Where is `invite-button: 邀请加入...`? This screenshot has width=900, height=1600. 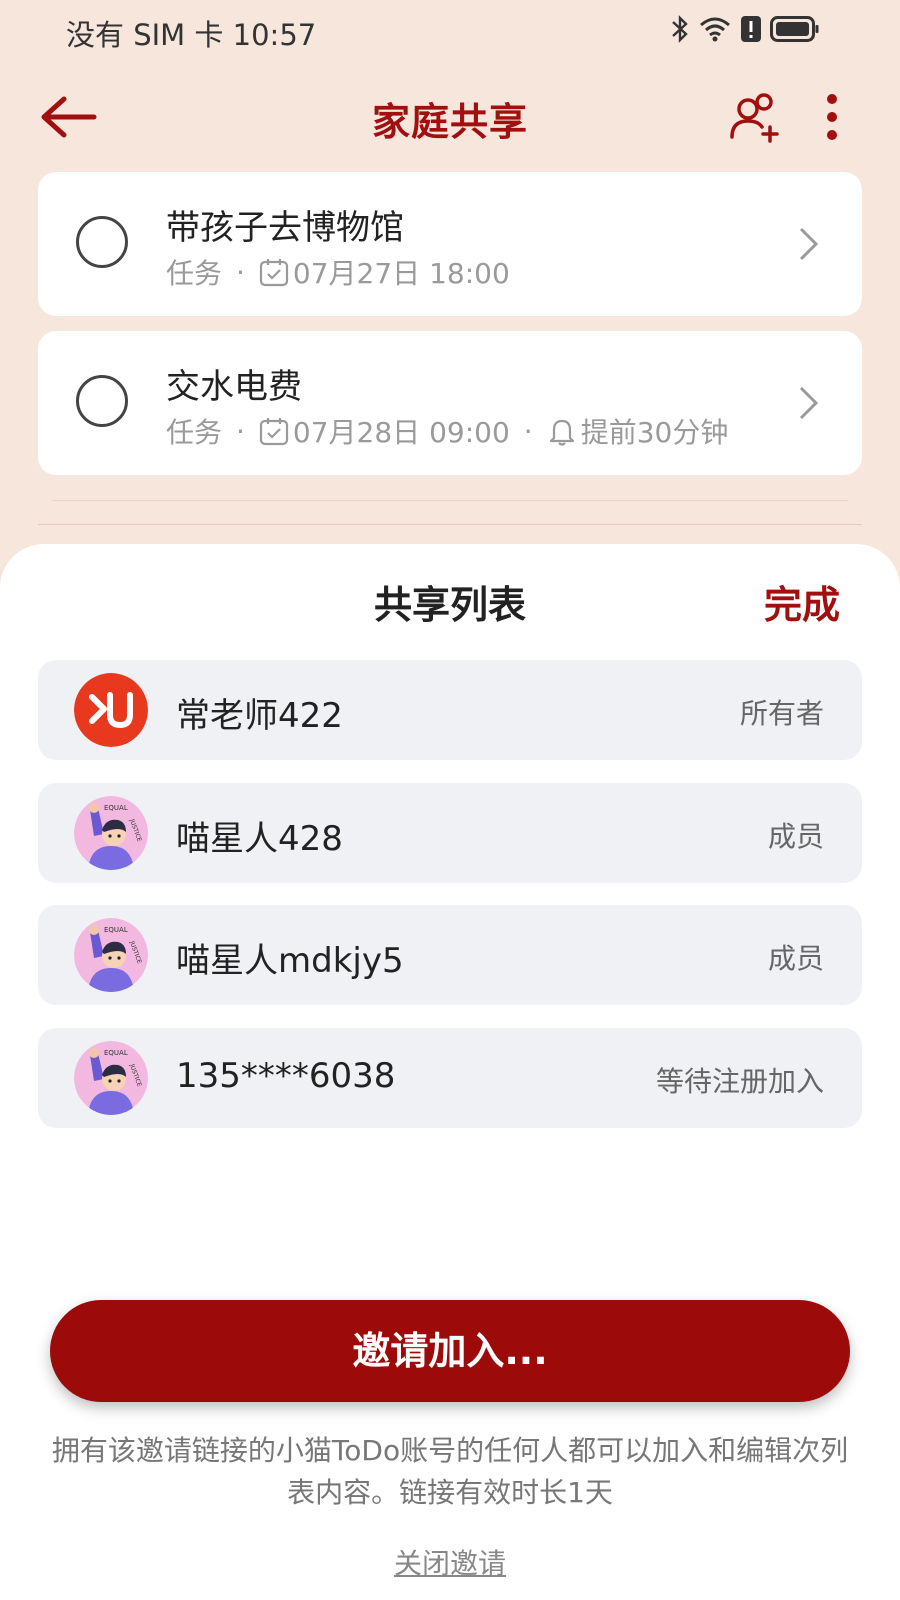
invite-button: 邀请加入... is located at coordinates (450, 1351).